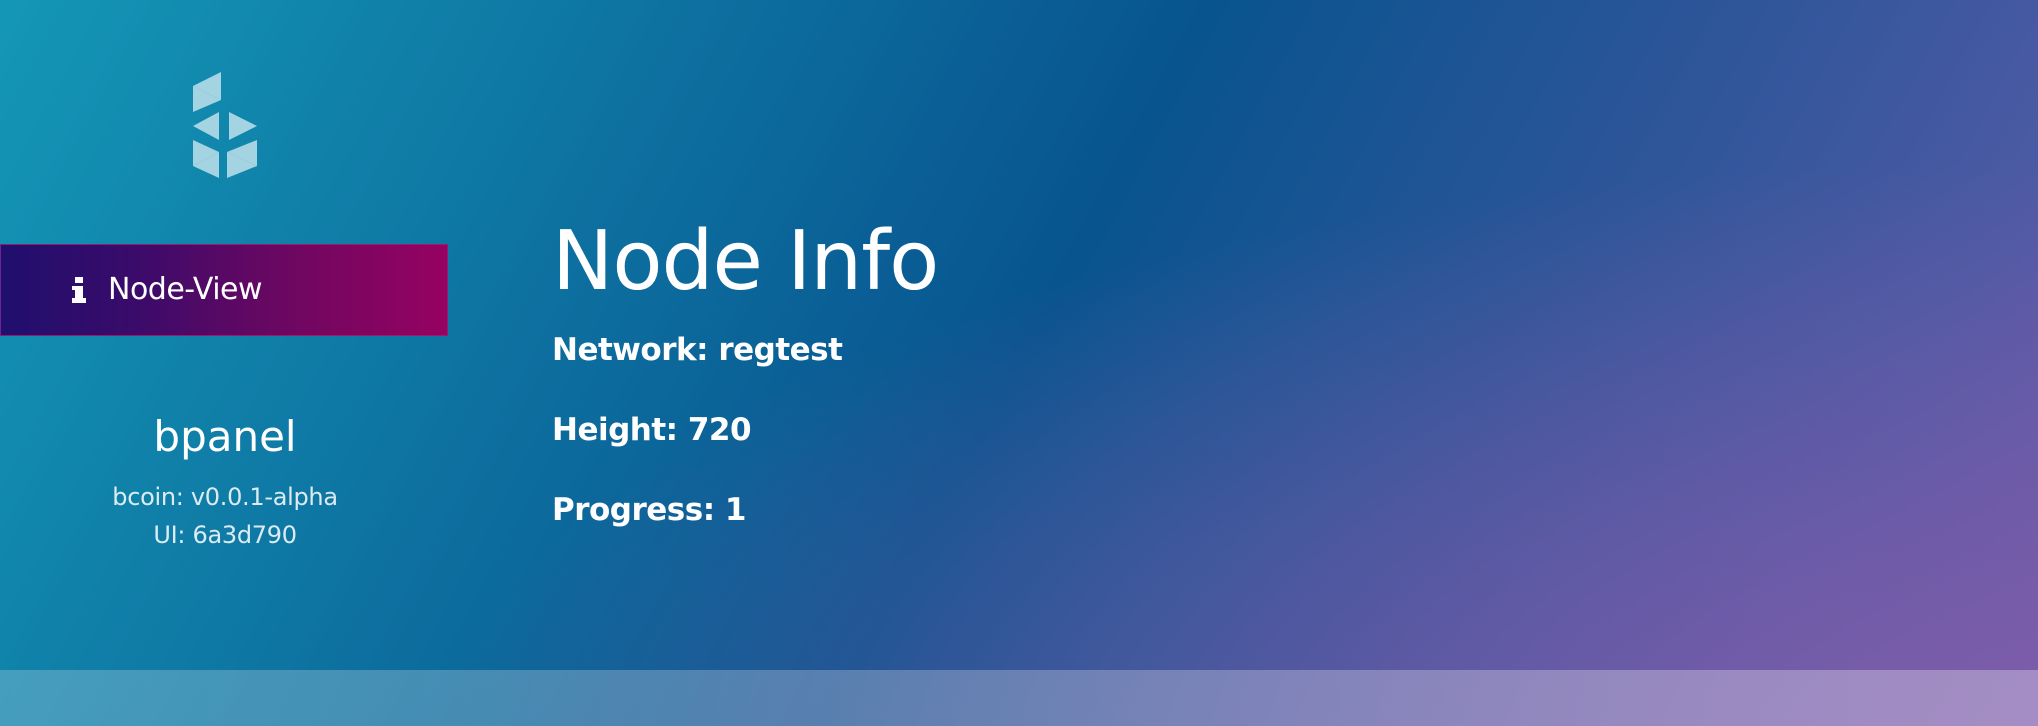 Image resolution: width=2038 pixels, height=726 pixels. I want to click on page-title: Node Info, so click(745, 261).